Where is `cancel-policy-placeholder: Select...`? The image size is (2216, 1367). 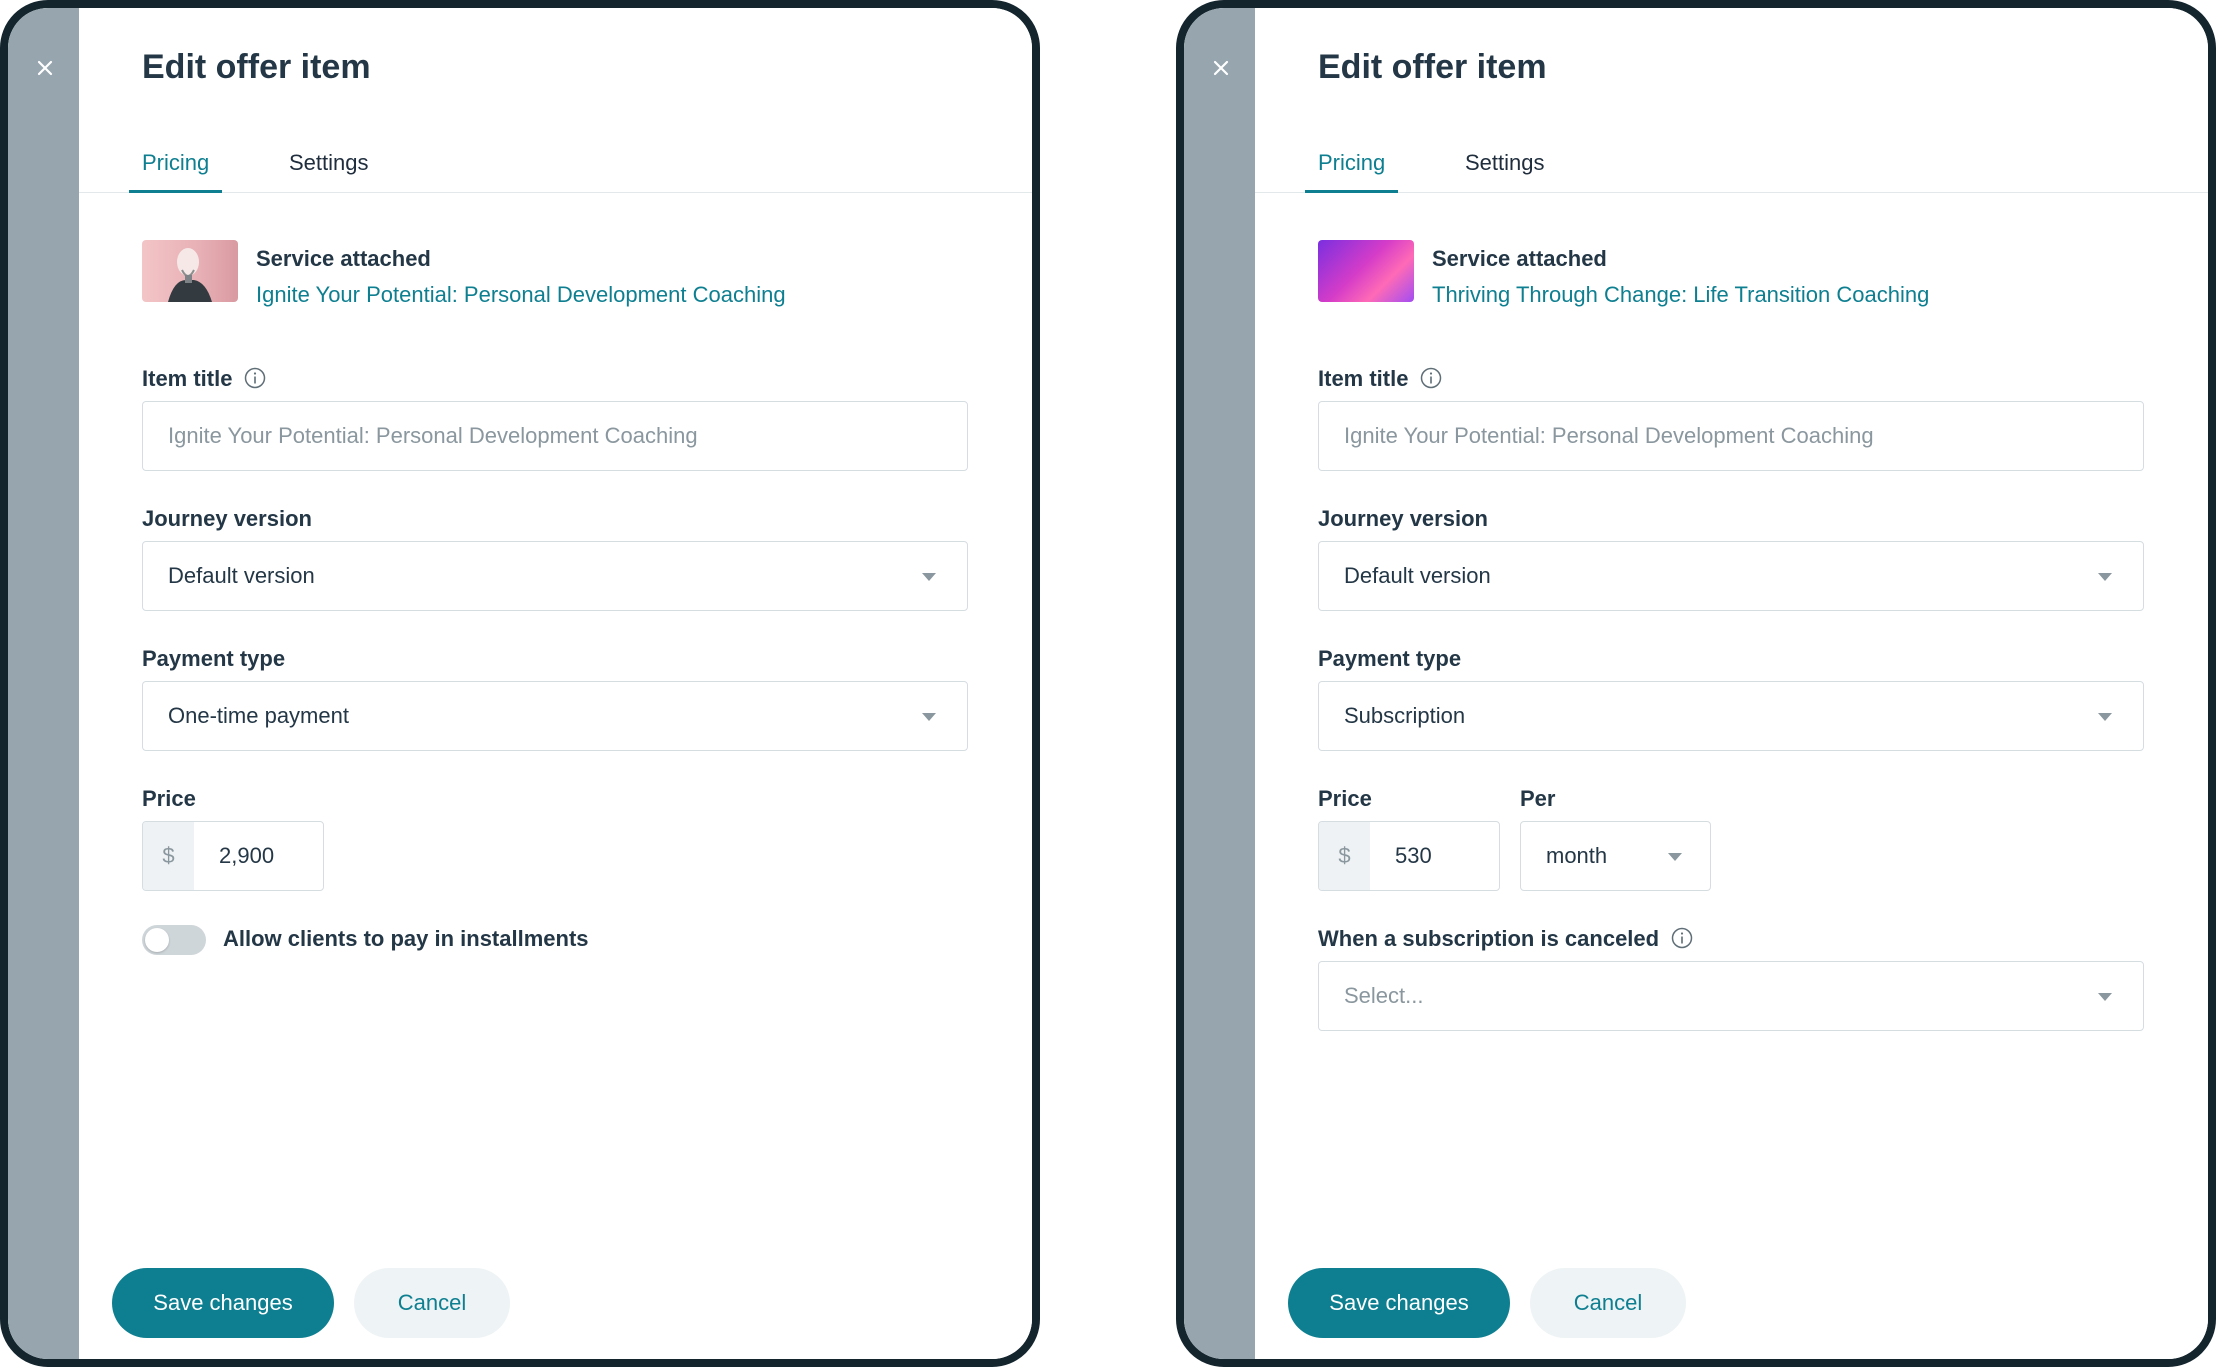 cancel-policy-placeholder: Select... is located at coordinates (1384, 995).